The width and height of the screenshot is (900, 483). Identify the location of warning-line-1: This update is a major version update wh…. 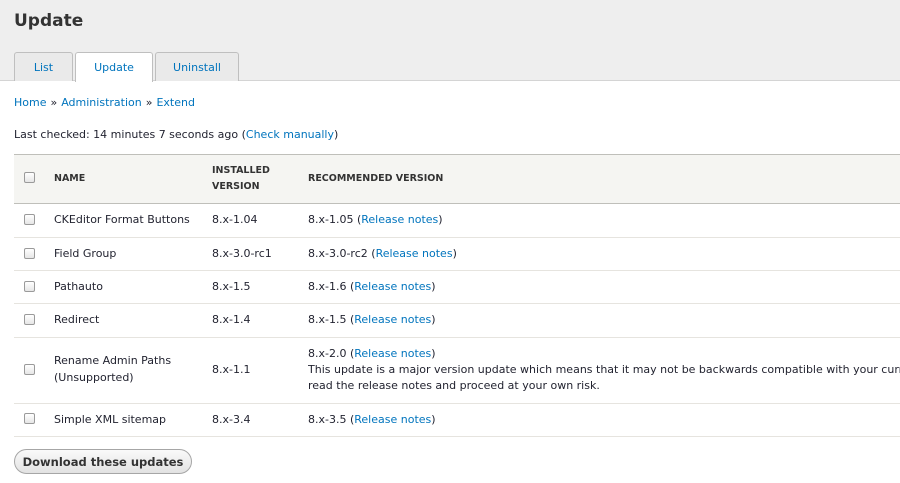
(604, 369).